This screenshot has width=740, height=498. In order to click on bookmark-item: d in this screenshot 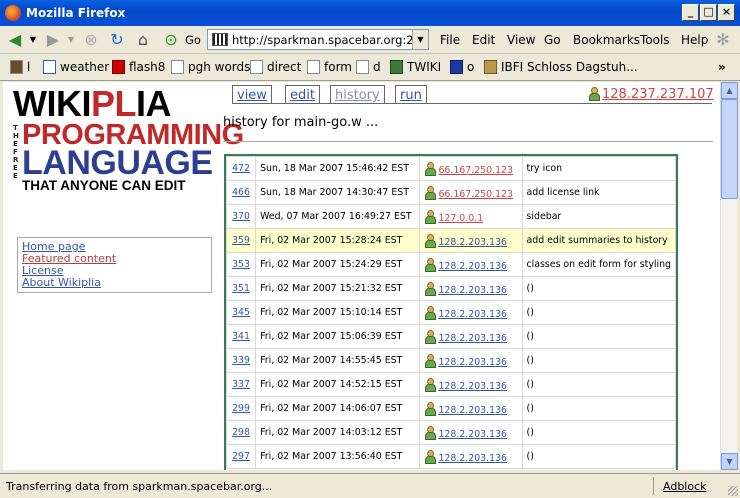, I will do `click(368, 67)`.